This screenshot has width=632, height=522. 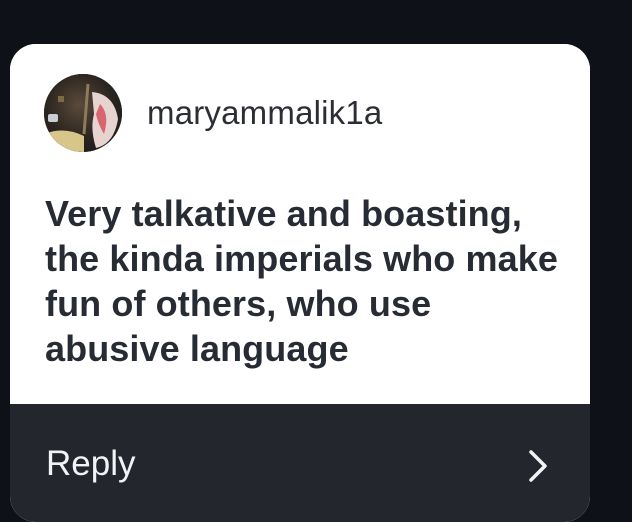 What do you see at coordinates (91, 463) in the screenshot?
I see `reply-label: Reply` at bounding box center [91, 463].